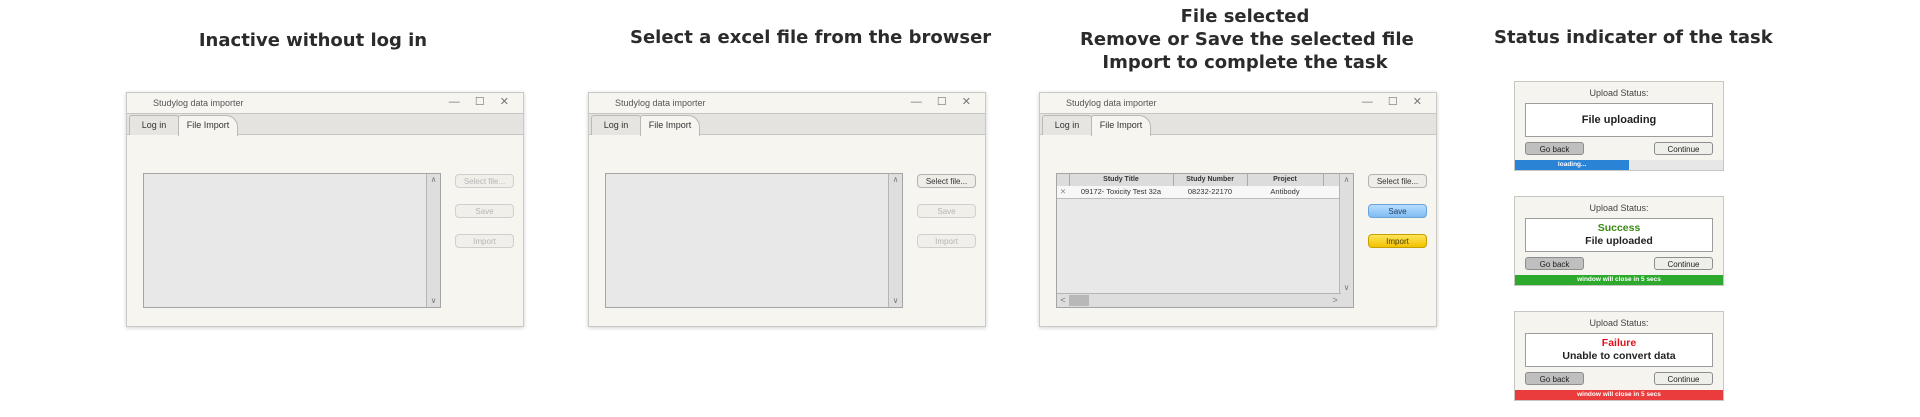 The height and width of the screenshot is (417, 1920). Describe the element at coordinates (1121, 191) in the screenshot. I see `cell-study-title: 09172- Toxicity Test 32a` at that location.